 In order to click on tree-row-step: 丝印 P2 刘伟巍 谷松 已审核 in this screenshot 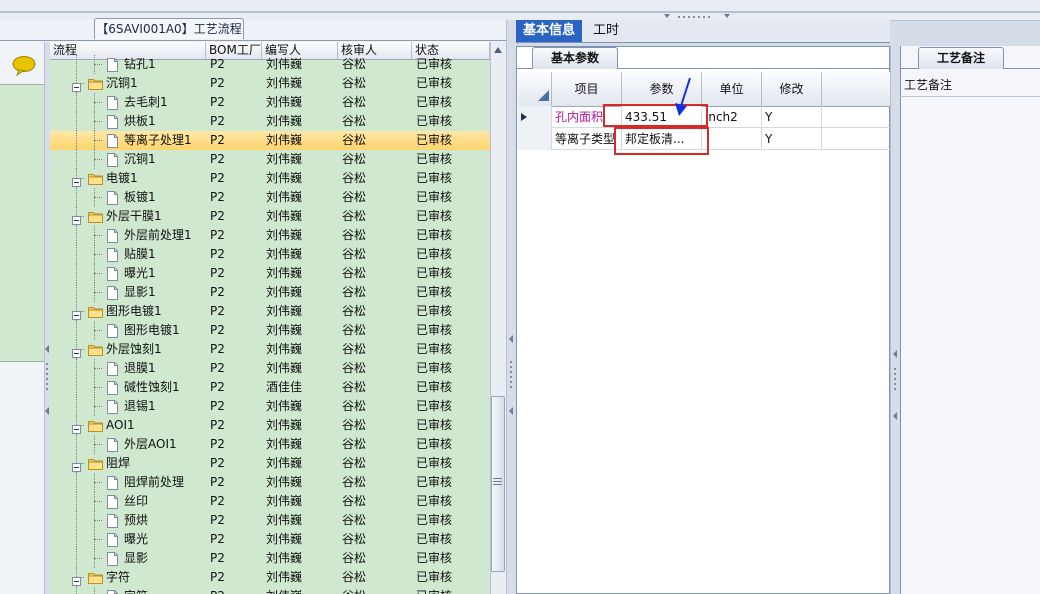, I will do `click(270, 501)`.